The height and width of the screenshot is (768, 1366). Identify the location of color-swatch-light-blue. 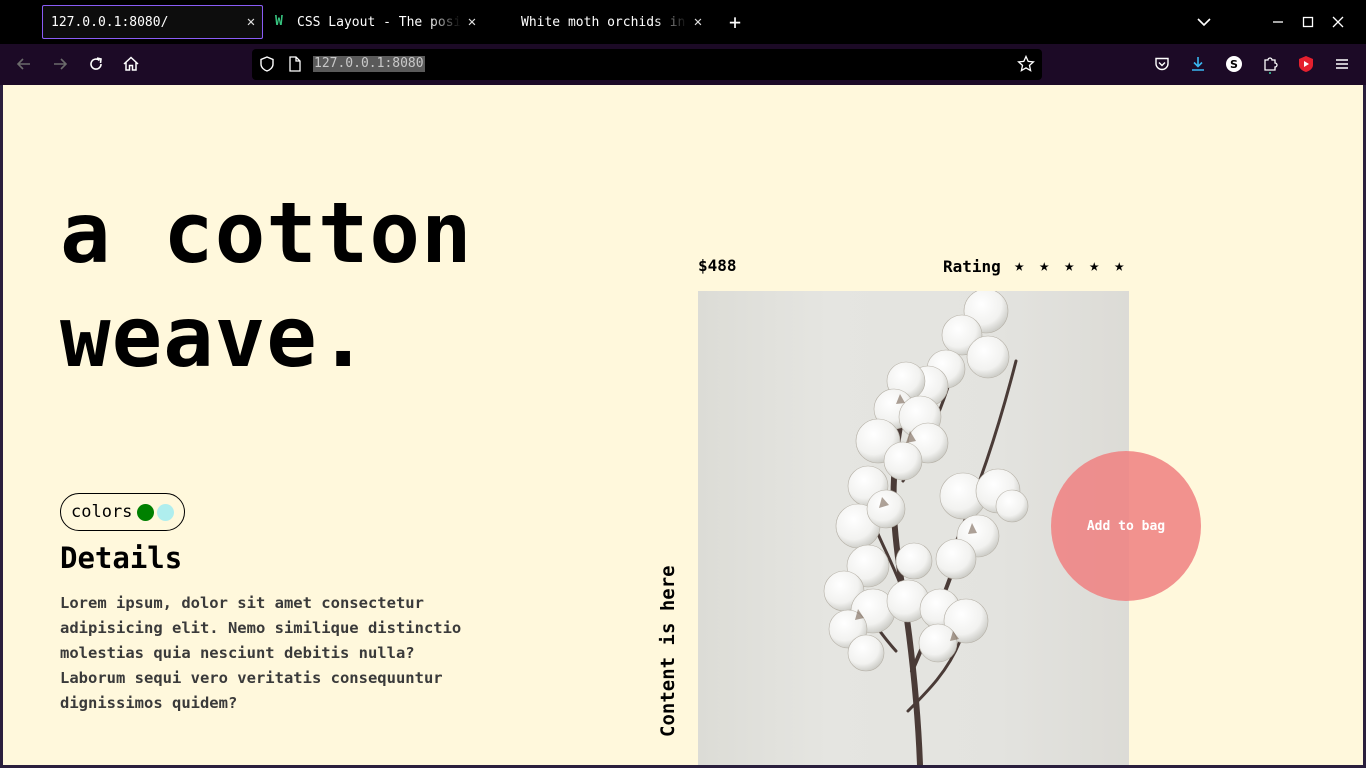
(166, 512).